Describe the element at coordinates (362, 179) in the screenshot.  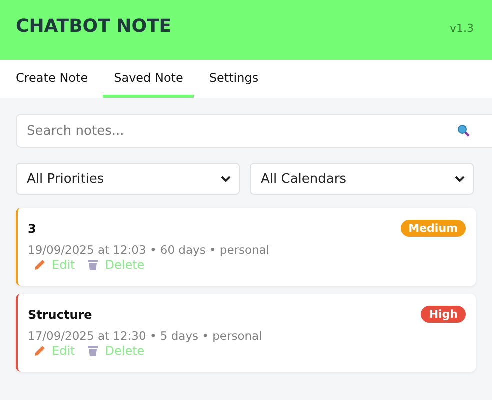
I see `filter-dropdown: All Calendars` at that location.